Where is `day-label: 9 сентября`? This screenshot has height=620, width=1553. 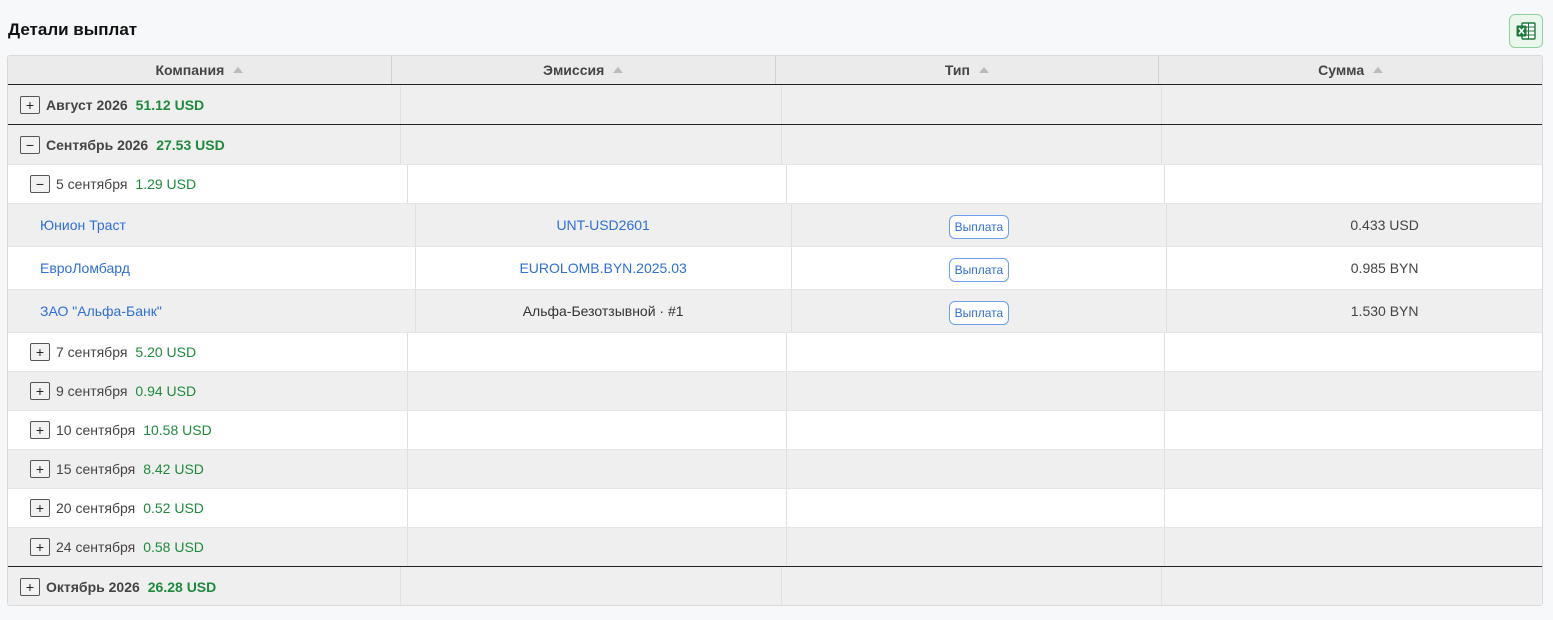
day-label: 9 сентября is located at coordinates (92, 391).